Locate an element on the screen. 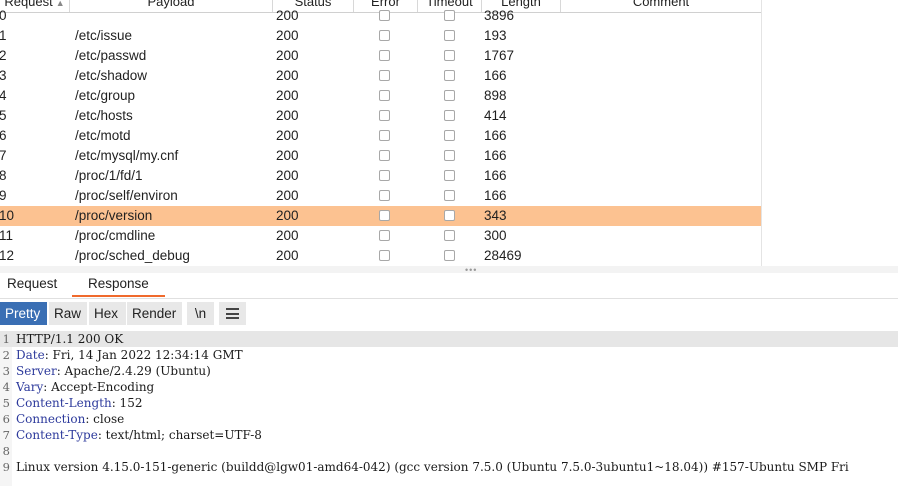 This screenshot has height=486, width=898. render-button: Render is located at coordinates (154, 313).